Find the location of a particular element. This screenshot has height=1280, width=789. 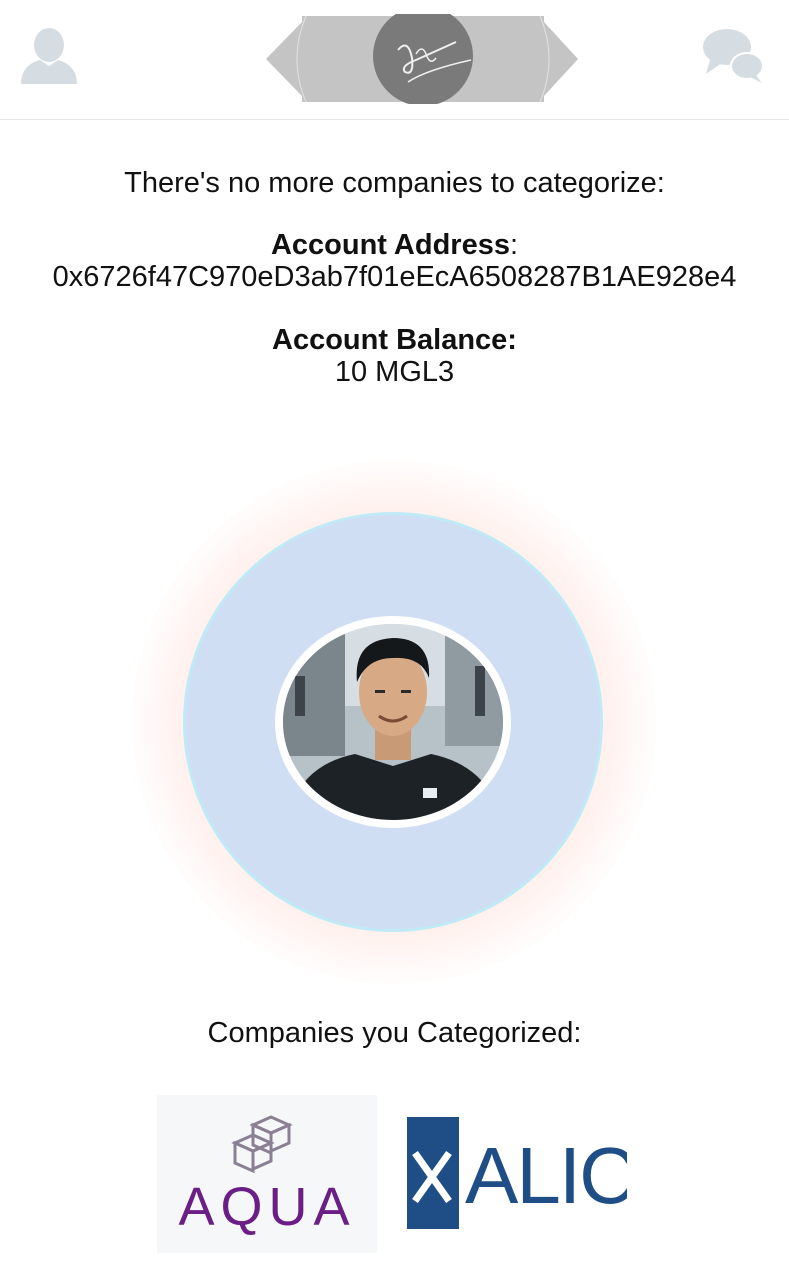

categorized-heading: Companies you Categorized: is located at coordinates (394, 1033).